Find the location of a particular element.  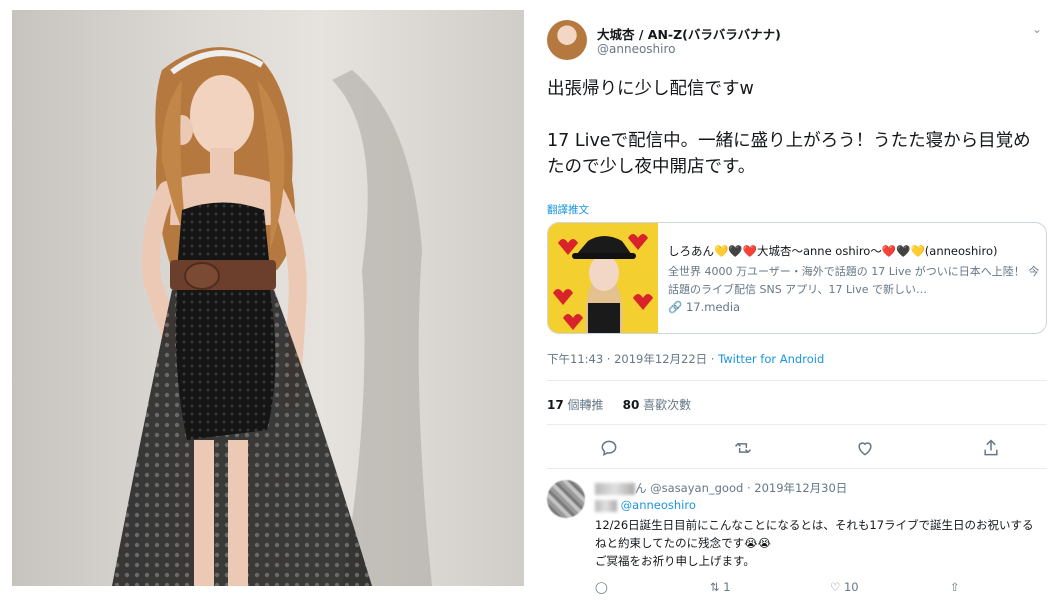

reply-icon is located at coordinates (611, 450).